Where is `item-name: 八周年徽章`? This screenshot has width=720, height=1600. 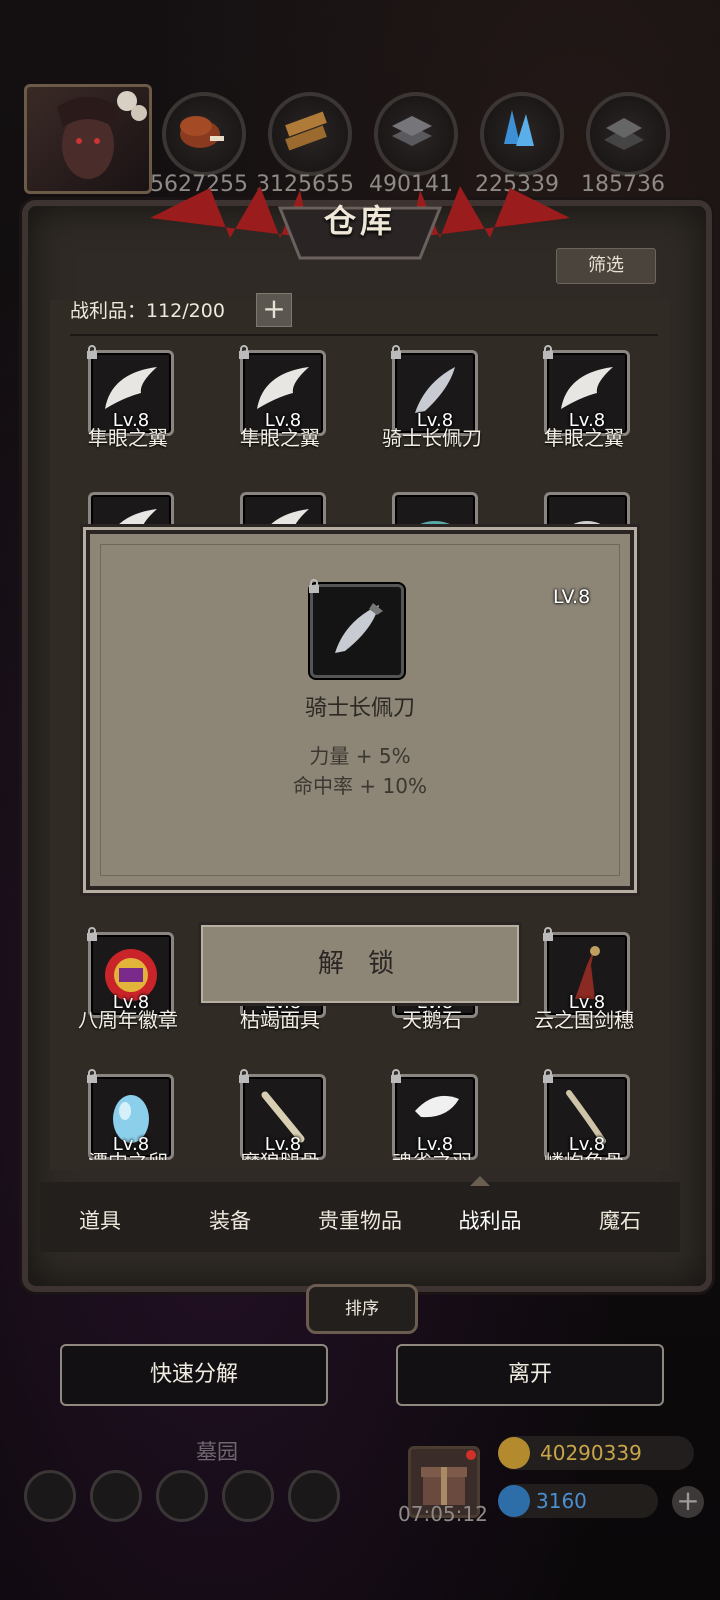 item-name: 八周年徽章 is located at coordinates (128, 1020).